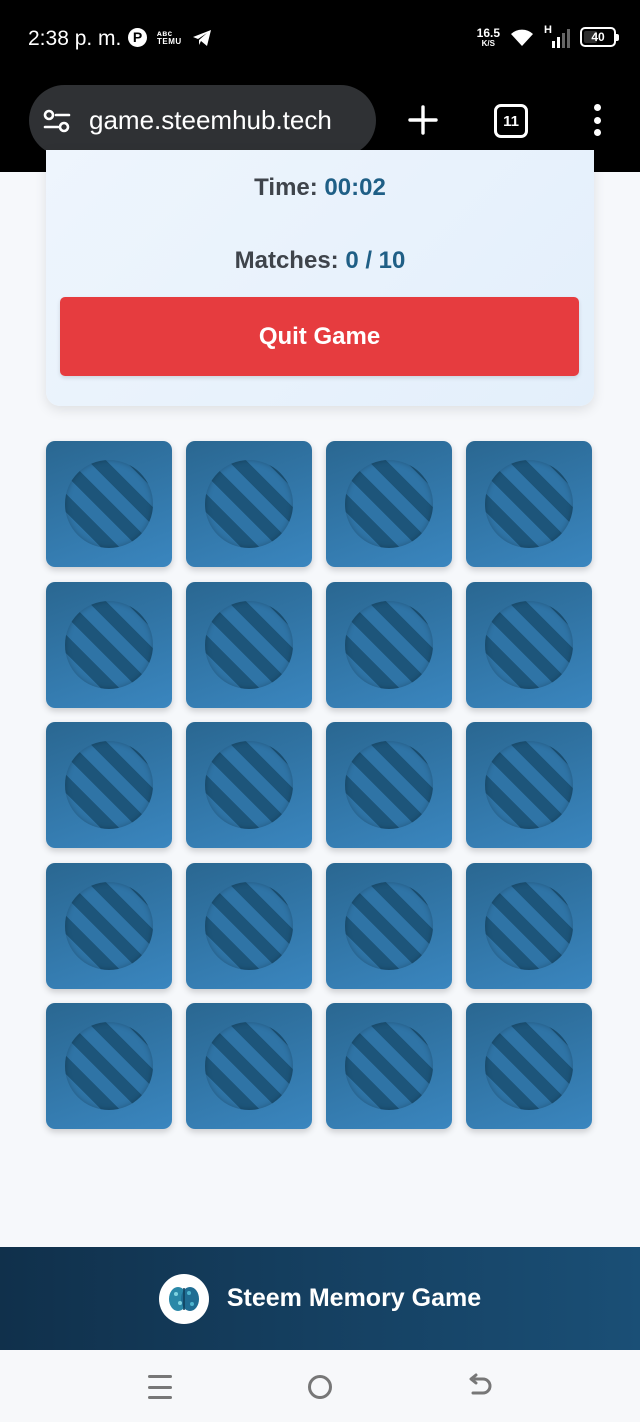 The height and width of the screenshot is (1422, 640). Describe the element at coordinates (375, 260) in the screenshot. I see `matches-value: 0 / 10` at that location.